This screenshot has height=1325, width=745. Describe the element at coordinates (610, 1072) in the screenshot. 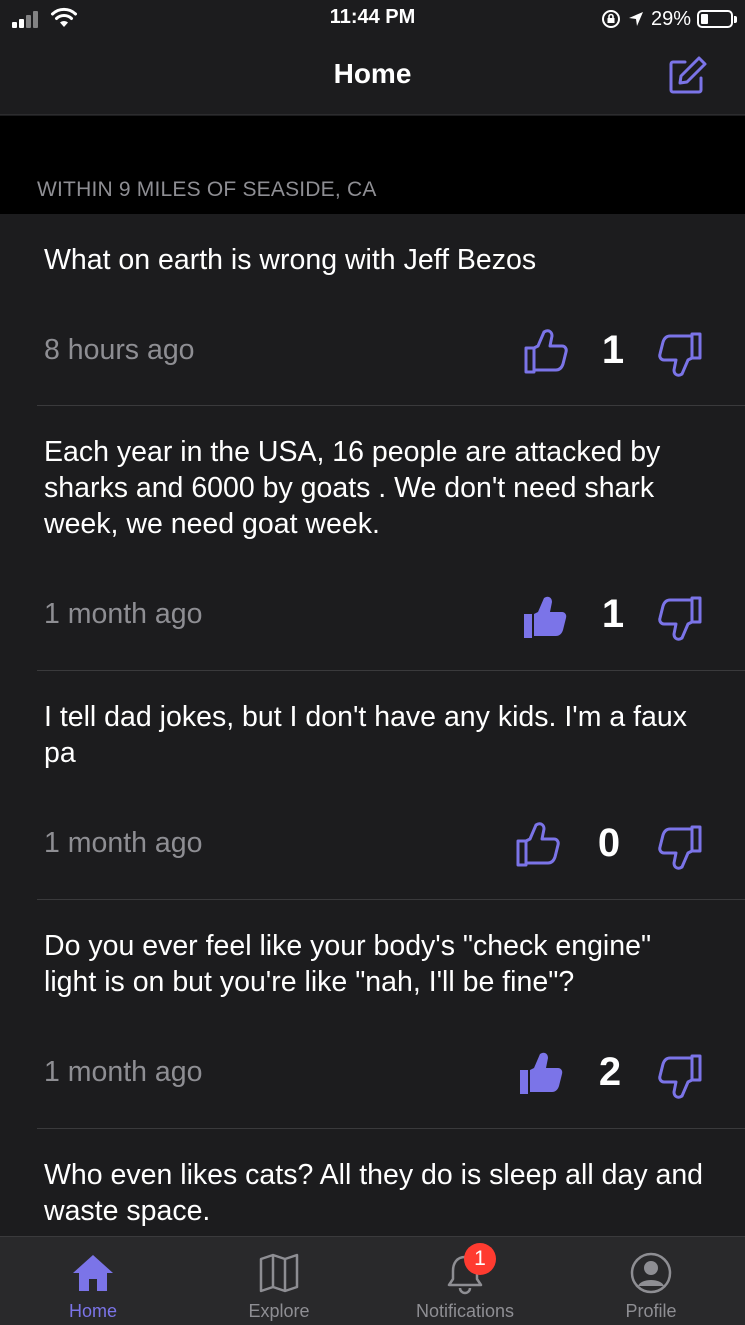

I see `vote-score: 2` at that location.